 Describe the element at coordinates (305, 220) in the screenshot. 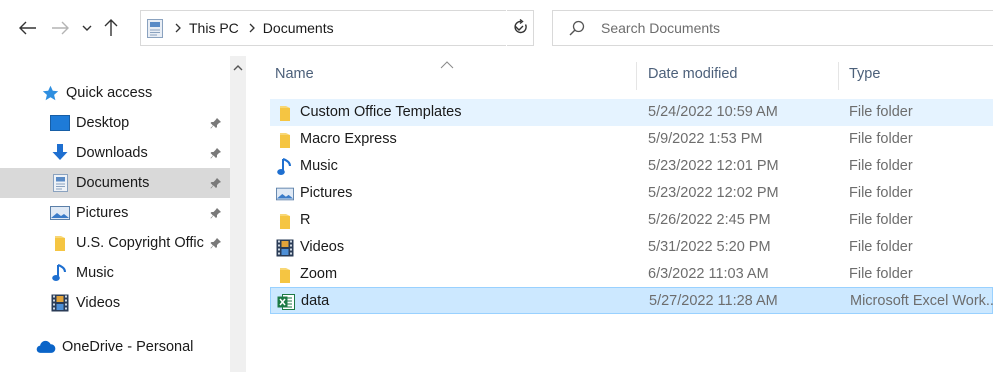

I see `file-name: R` at that location.